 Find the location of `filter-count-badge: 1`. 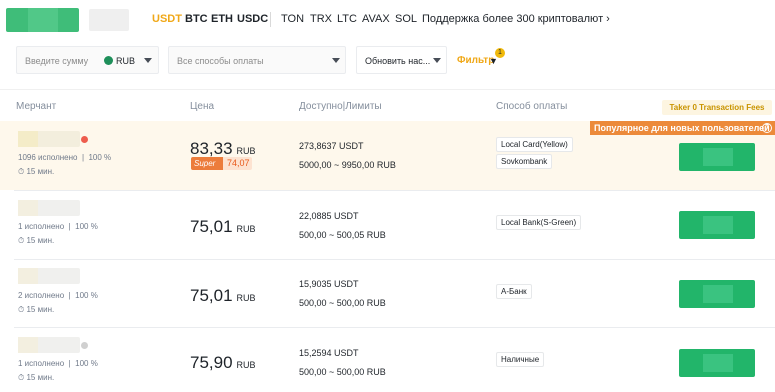

filter-count-badge: 1 is located at coordinates (500, 53).